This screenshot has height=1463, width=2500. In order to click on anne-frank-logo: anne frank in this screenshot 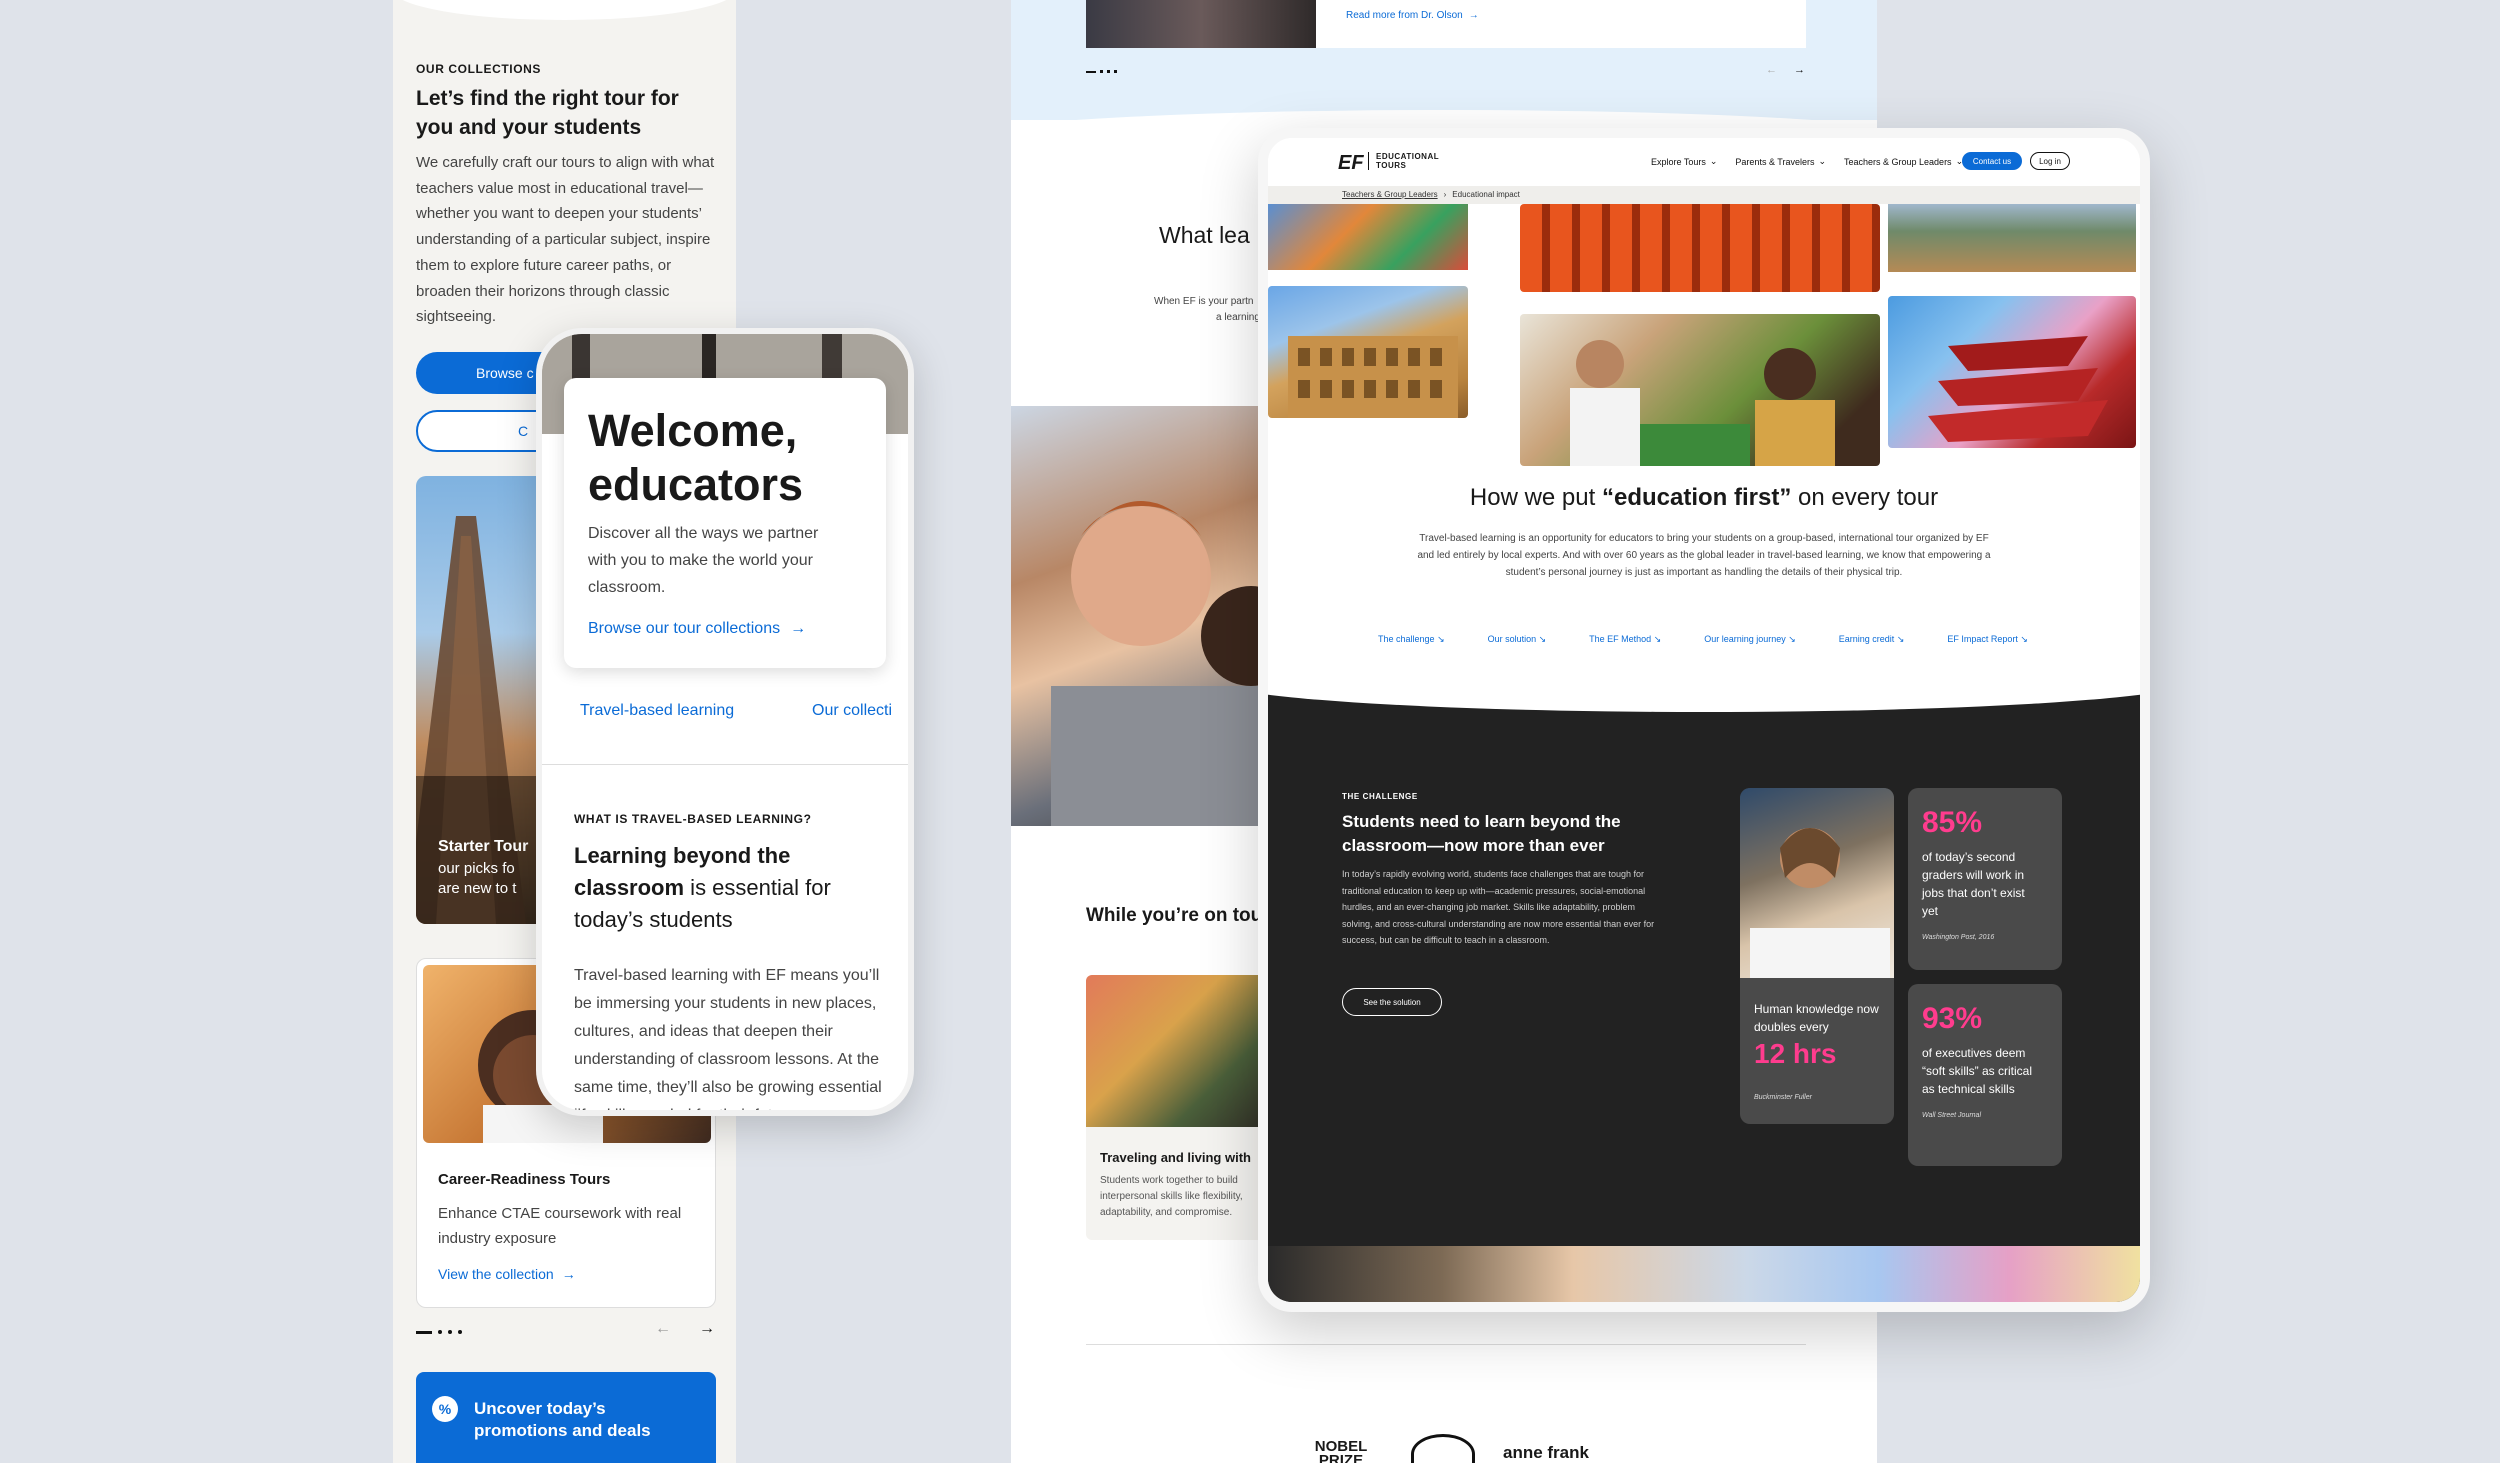, I will do `click(1546, 1452)`.